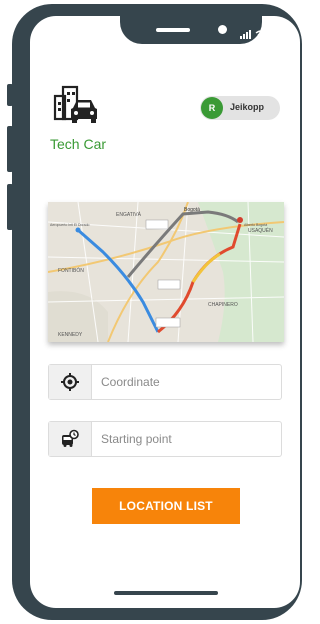 The width and height of the screenshot is (320, 624). I want to click on wifi-icon, so click(261, 34).